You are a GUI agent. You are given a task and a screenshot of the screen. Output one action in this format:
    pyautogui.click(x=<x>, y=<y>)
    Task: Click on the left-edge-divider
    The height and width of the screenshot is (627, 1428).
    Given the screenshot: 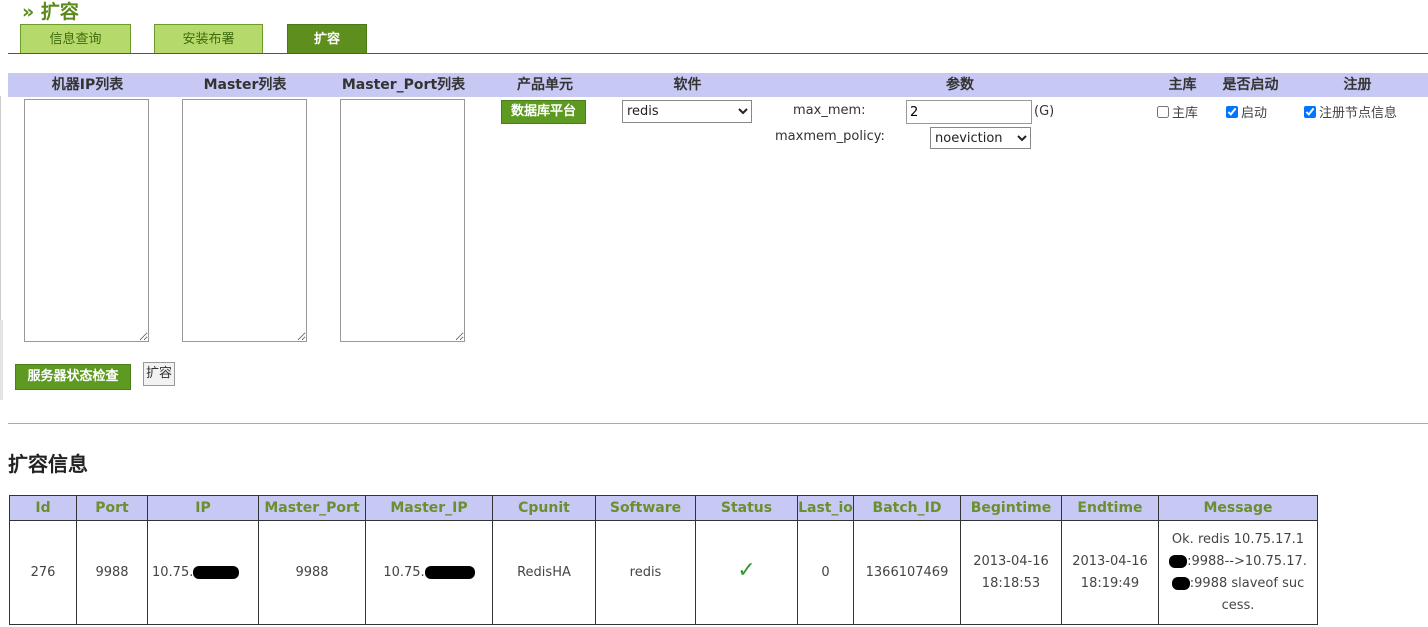 What is the action you would take?
    pyautogui.click(x=0, y=215)
    